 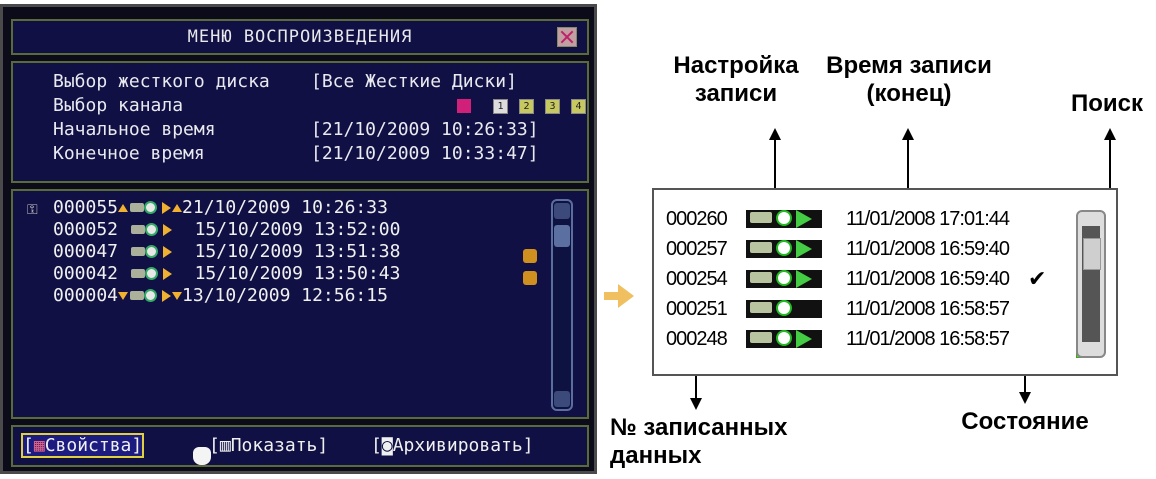 What do you see at coordinates (32, 209) in the screenshot?
I see `key-icon: ⚿` at bounding box center [32, 209].